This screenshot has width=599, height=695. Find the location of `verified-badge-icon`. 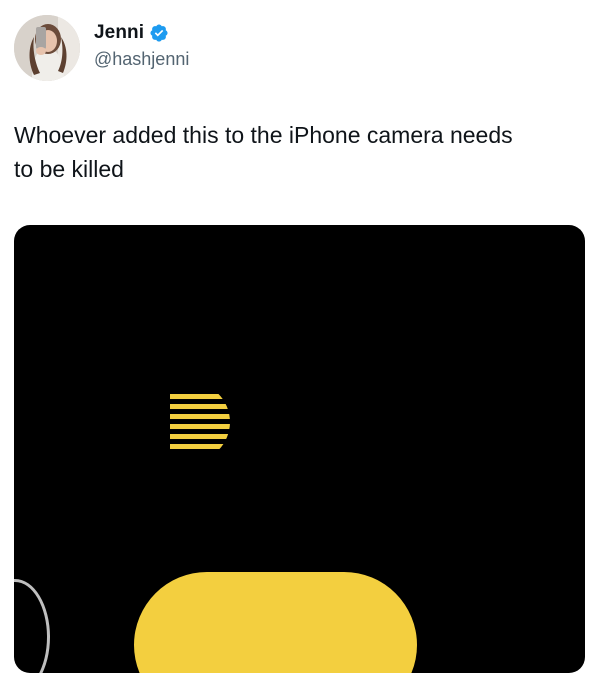

verified-badge-icon is located at coordinates (159, 33).